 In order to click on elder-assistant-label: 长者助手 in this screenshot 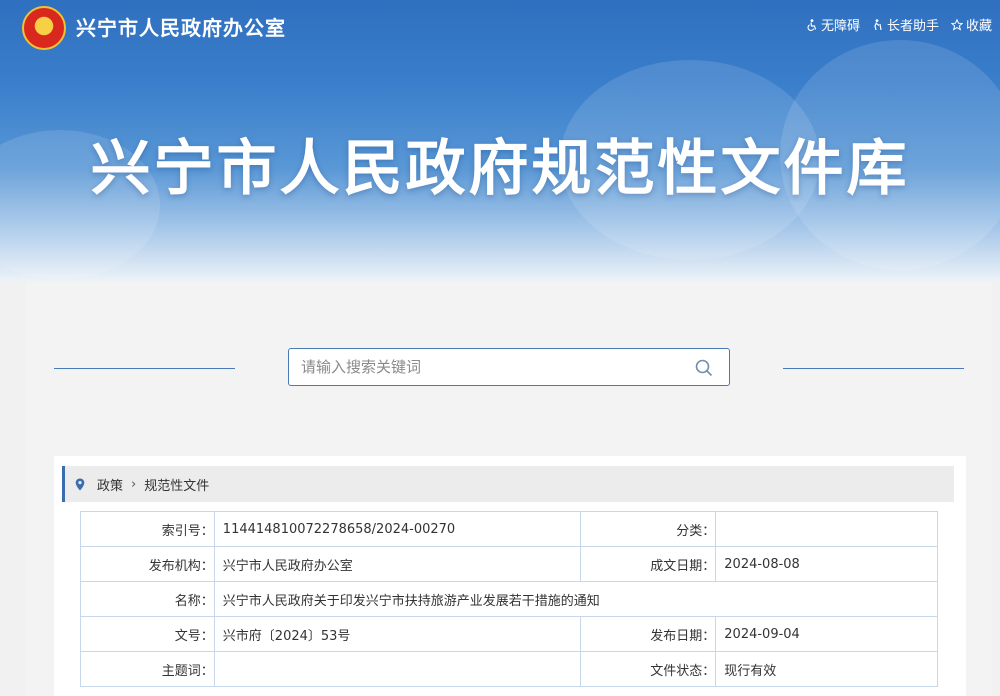, I will do `click(912, 26)`.